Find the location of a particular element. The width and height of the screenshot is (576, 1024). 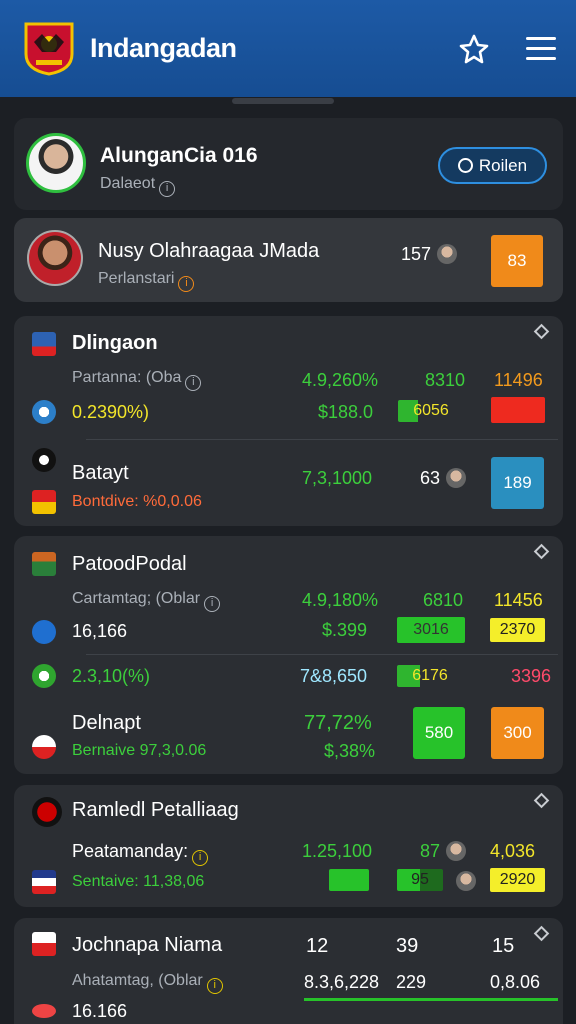

hamburger-menu-icon is located at coordinates (541, 49).